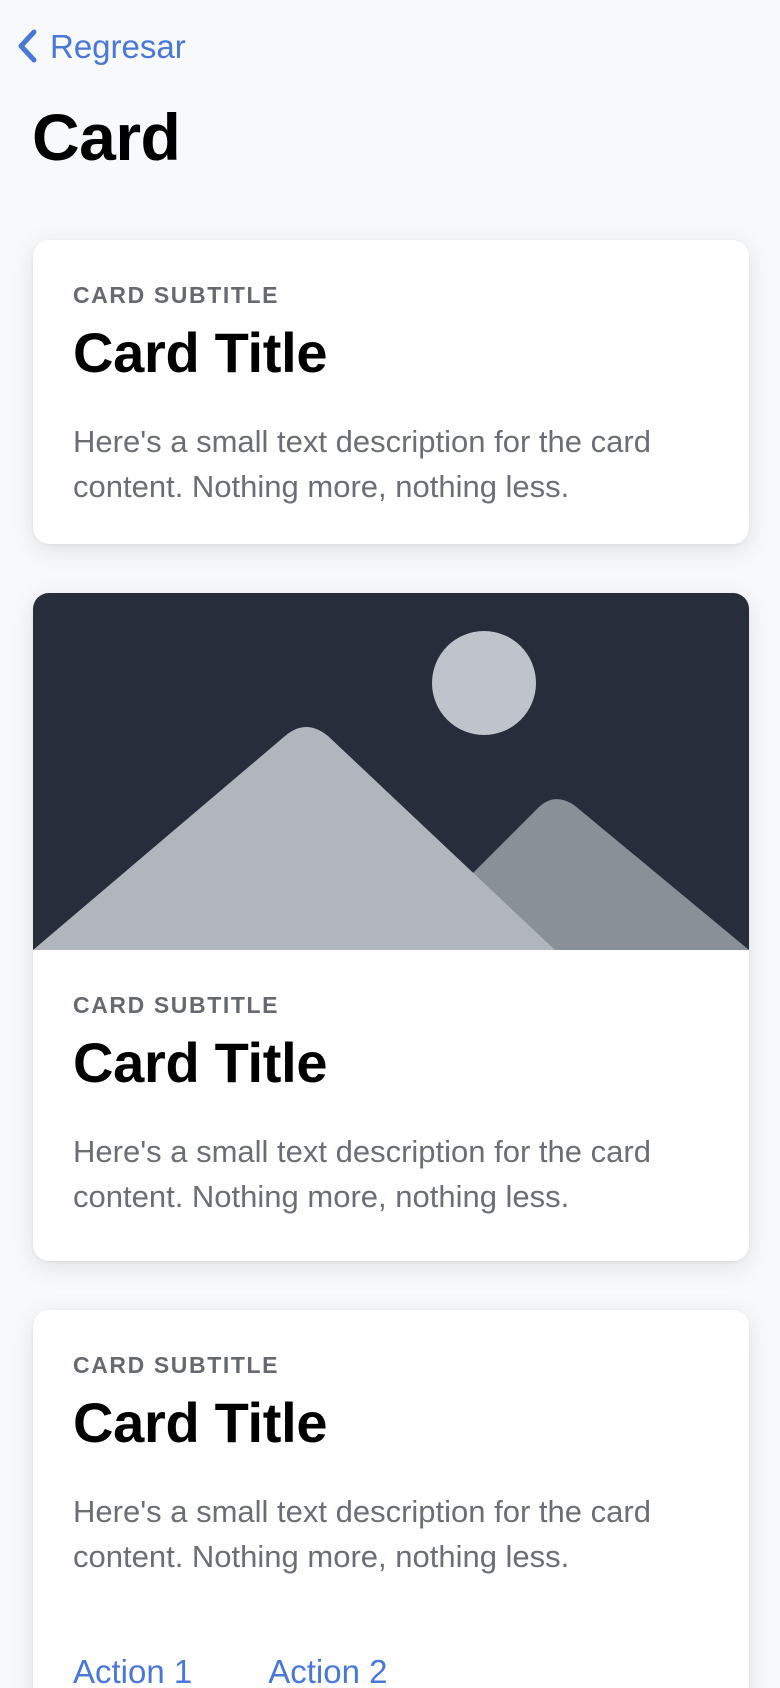 Image resolution: width=780 pixels, height=1688 pixels. Describe the element at coordinates (106, 137) in the screenshot. I see `page-title: Card` at that location.